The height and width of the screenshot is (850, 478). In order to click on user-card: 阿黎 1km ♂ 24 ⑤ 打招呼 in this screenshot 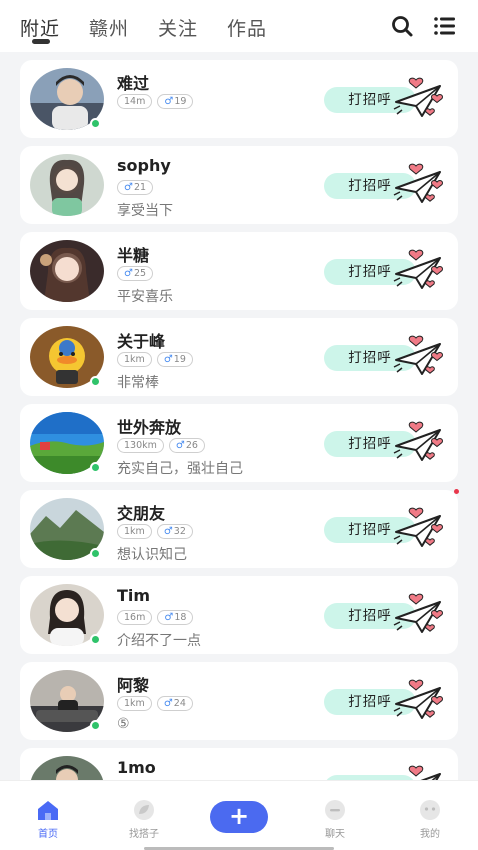, I will do `click(239, 701)`.